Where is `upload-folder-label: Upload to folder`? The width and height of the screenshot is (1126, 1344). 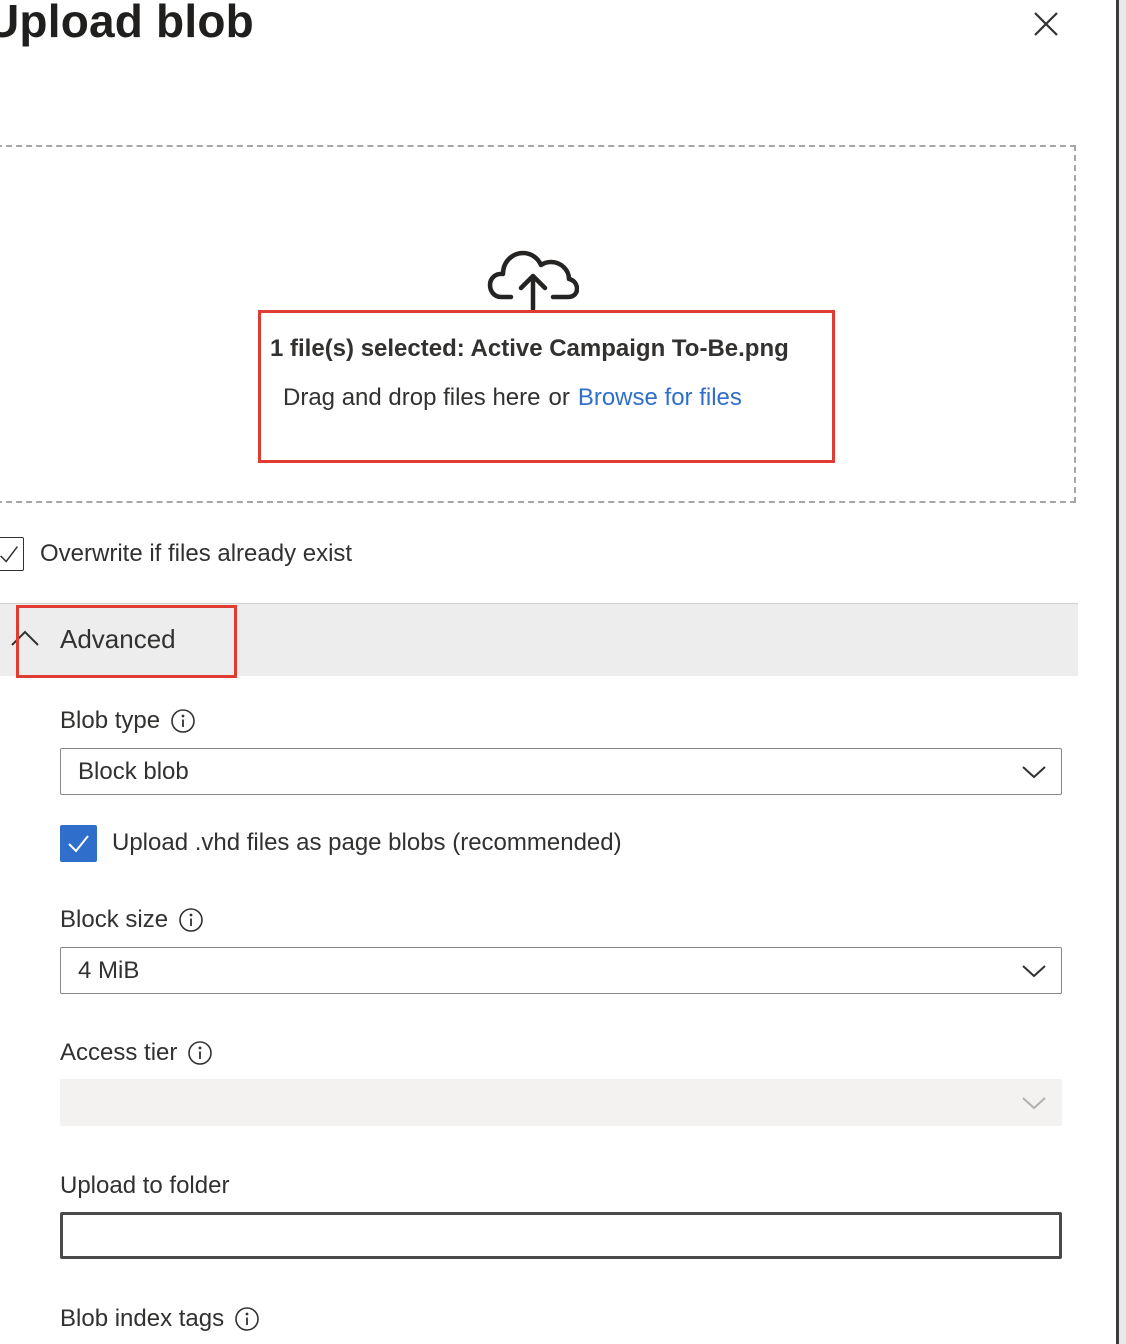
upload-folder-label: Upload to folder is located at coordinates (144, 1186).